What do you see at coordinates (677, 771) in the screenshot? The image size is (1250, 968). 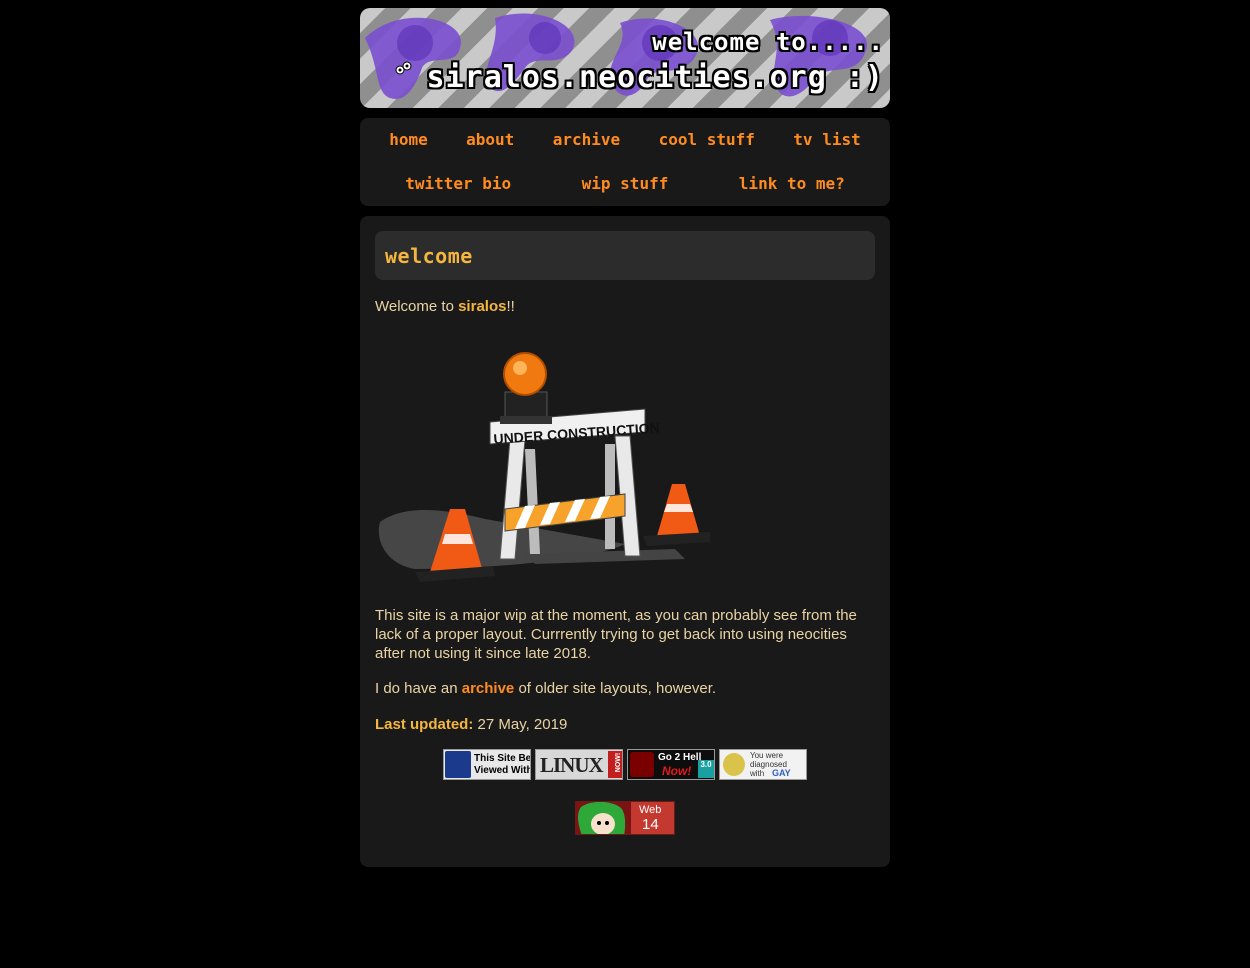 I see `go2hell-line2: Now!` at bounding box center [677, 771].